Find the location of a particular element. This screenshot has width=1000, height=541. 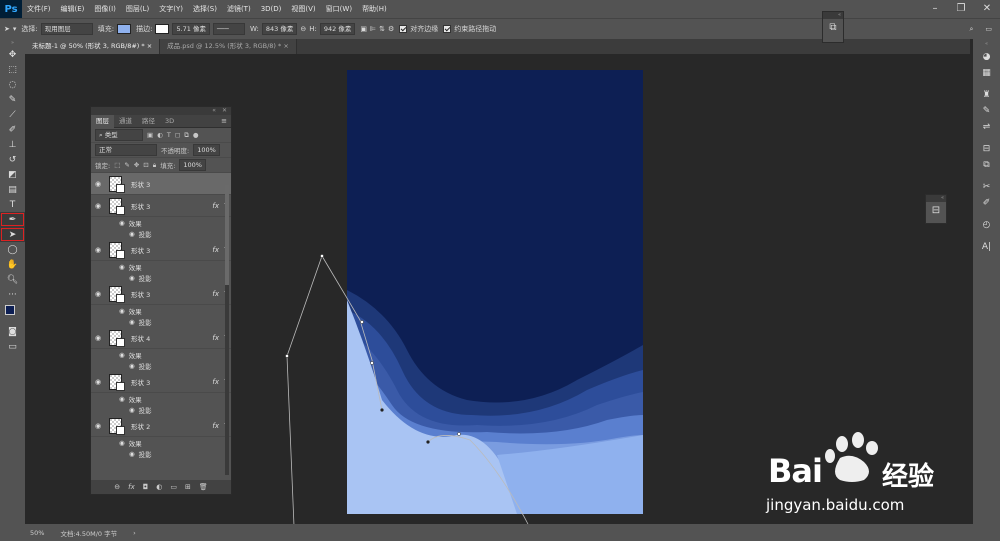

tab-3d: 3D is located at coordinates (169, 121).